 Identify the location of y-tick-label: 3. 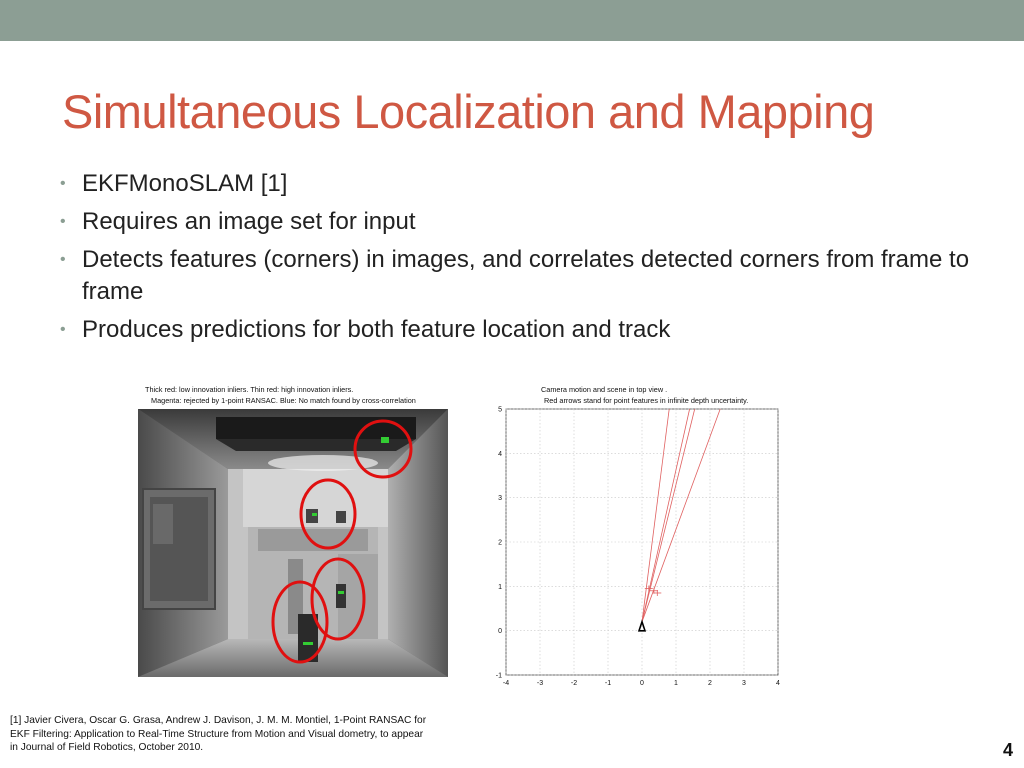
(500, 498).